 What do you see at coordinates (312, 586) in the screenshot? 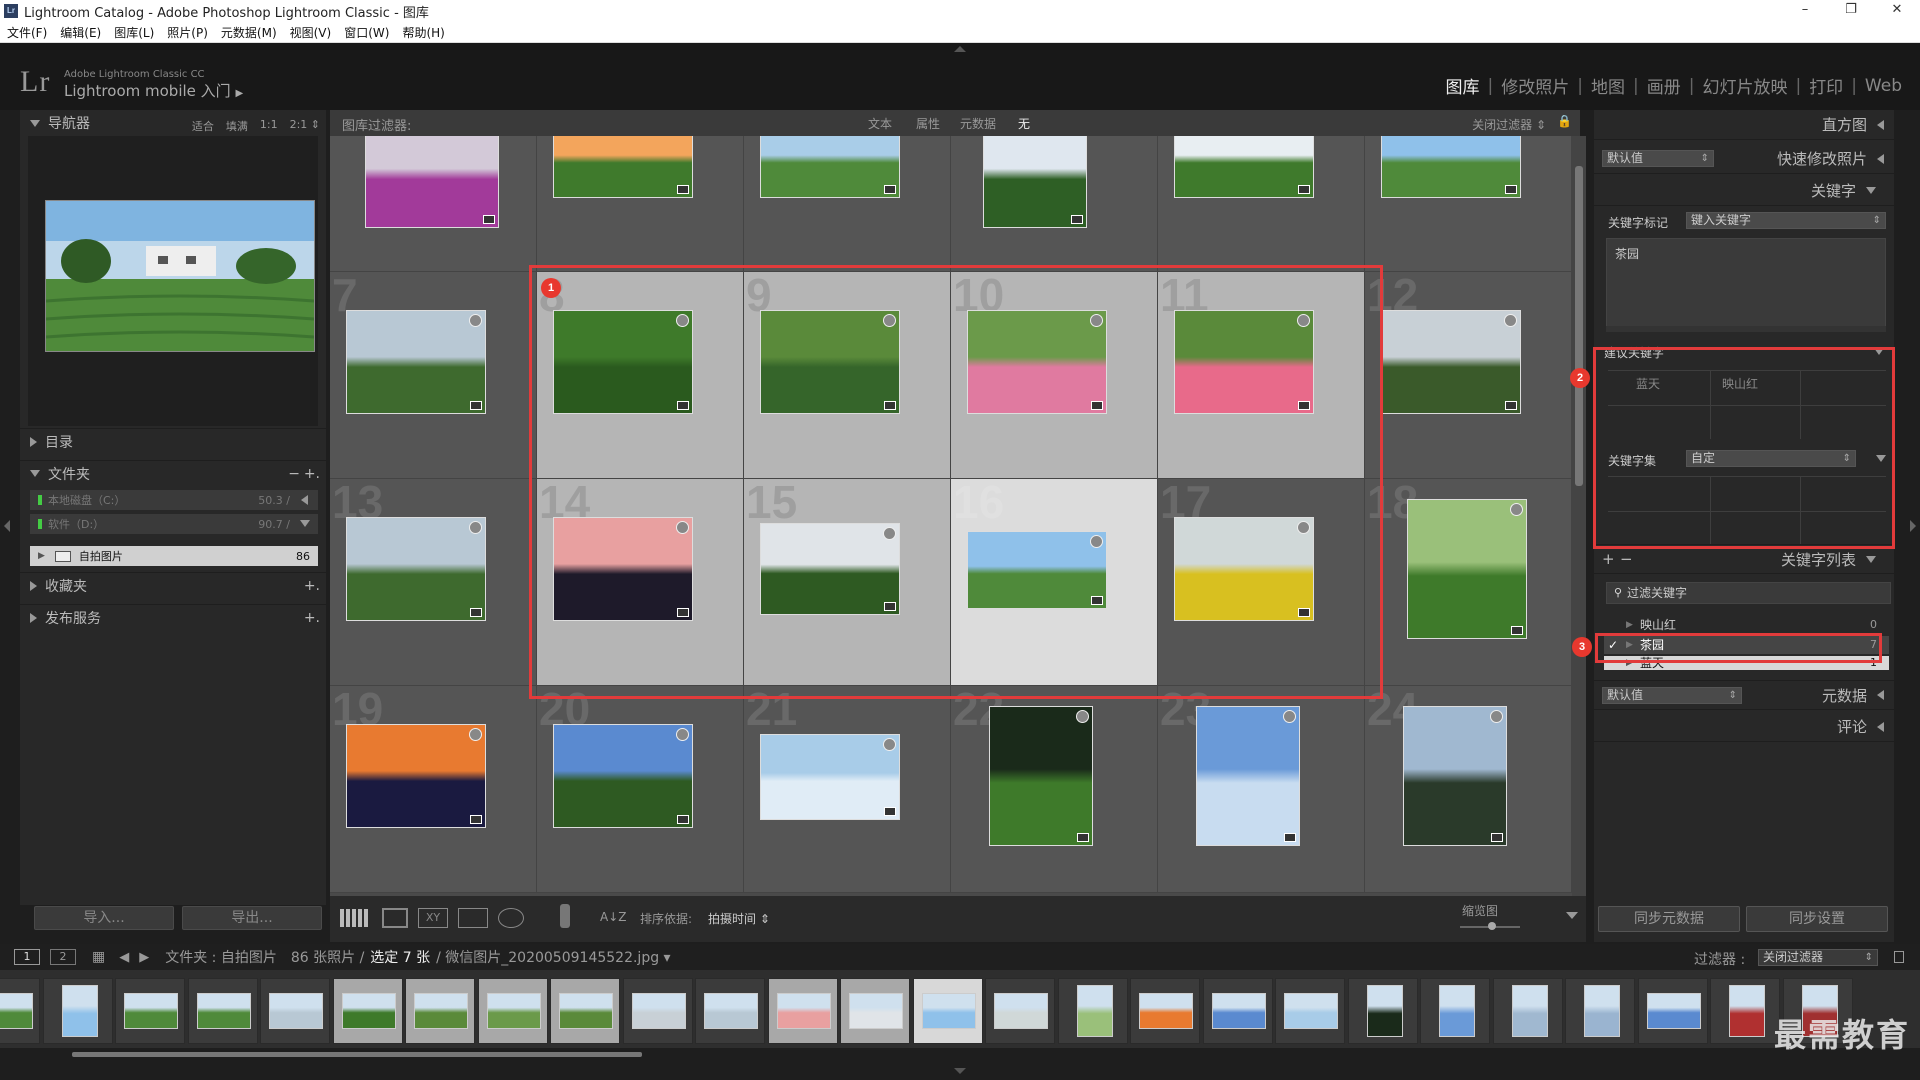
I see `add-collection-button: +.` at bounding box center [312, 586].